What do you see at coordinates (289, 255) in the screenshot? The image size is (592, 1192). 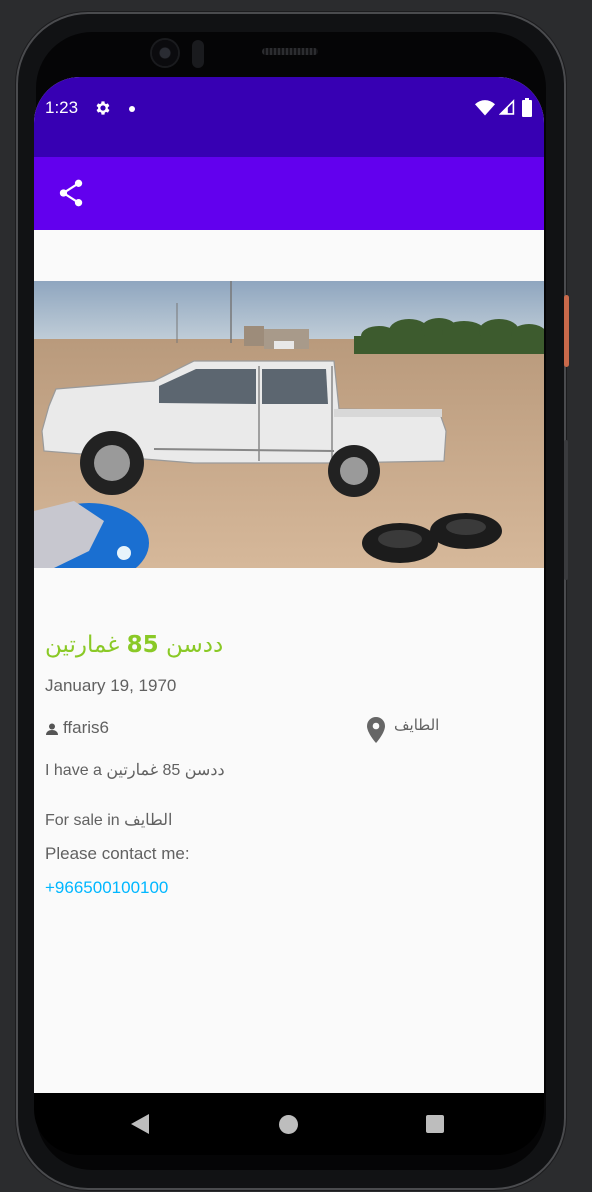 I see `image-top-spacer` at bounding box center [289, 255].